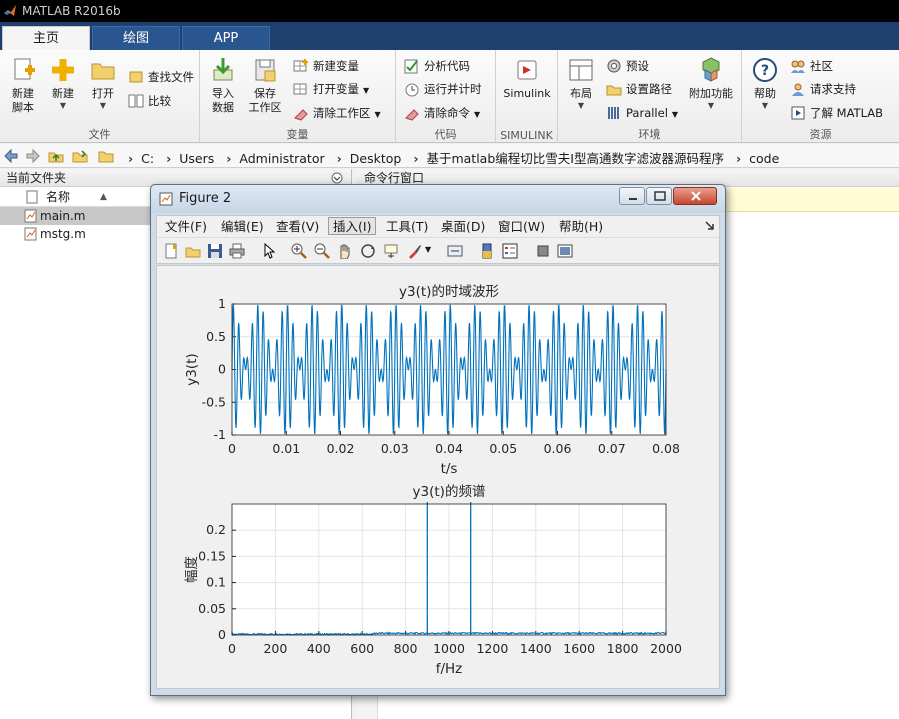 Image resolution: width=899 pixels, height=719 pixels. I want to click on breadcrumb-item: code, so click(764, 158).